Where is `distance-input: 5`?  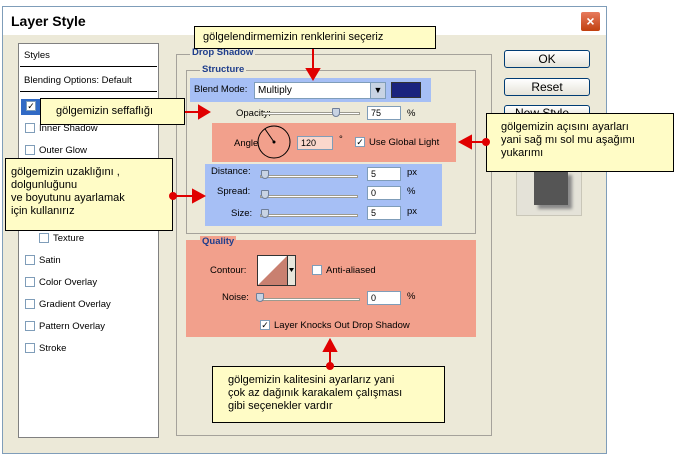 distance-input: 5 is located at coordinates (384, 174).